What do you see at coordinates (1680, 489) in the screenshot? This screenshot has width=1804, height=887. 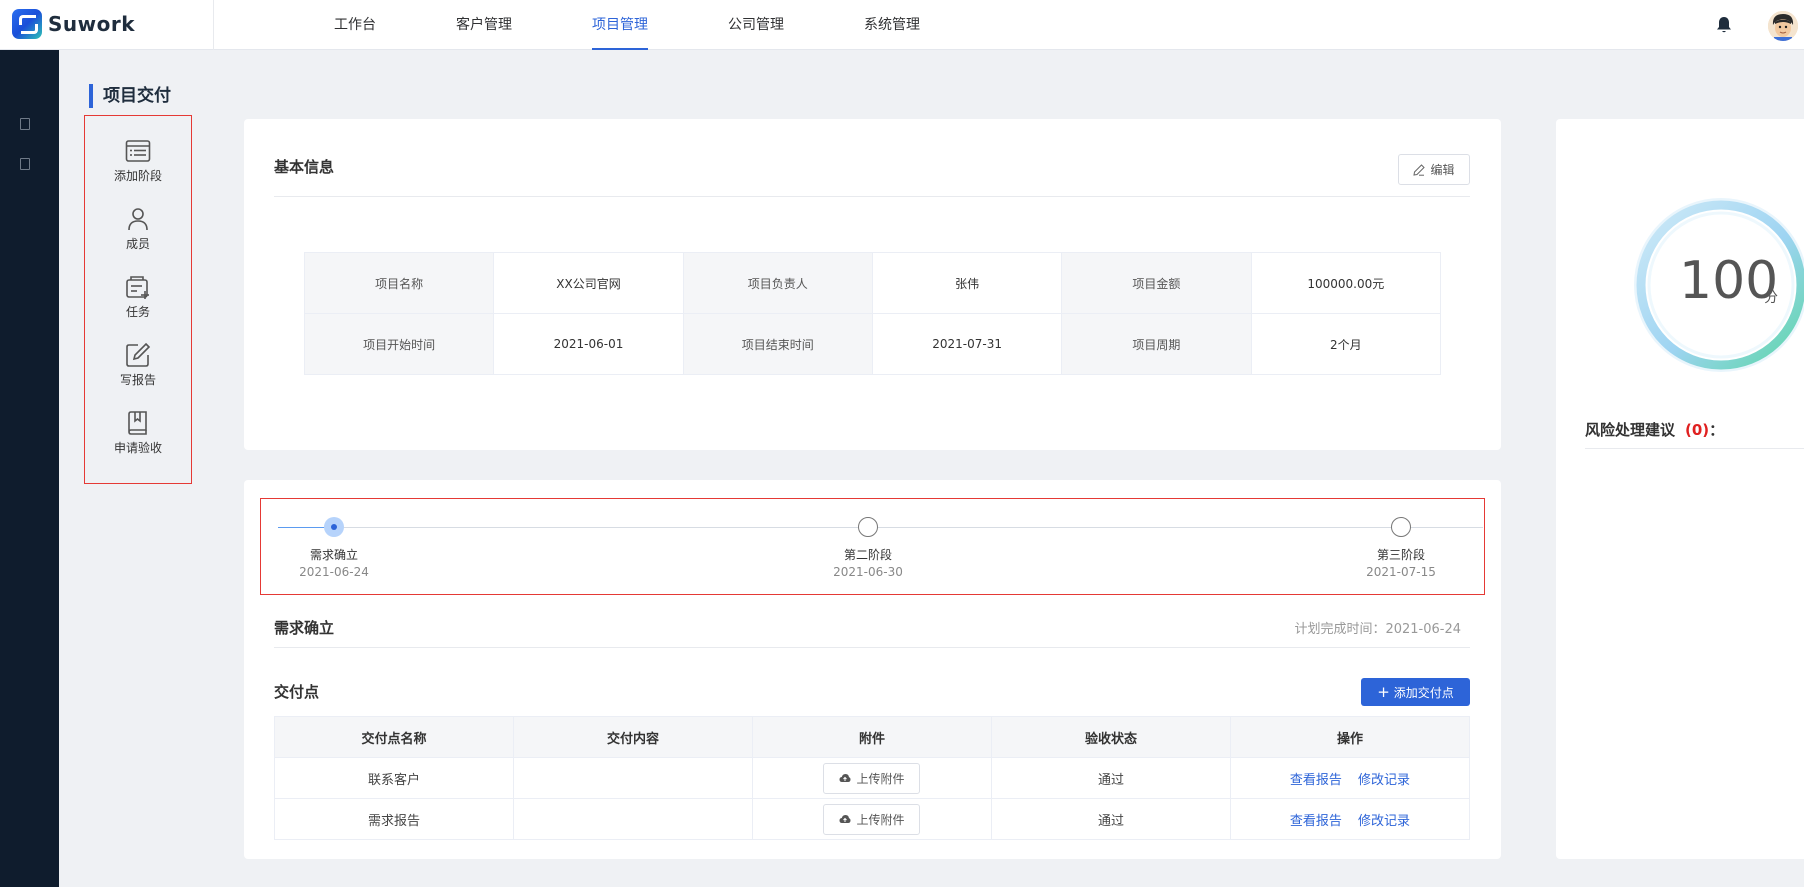 I see `score-card: 100 分 风险处理建议 (0)：` at bounding box center [1680, 489].